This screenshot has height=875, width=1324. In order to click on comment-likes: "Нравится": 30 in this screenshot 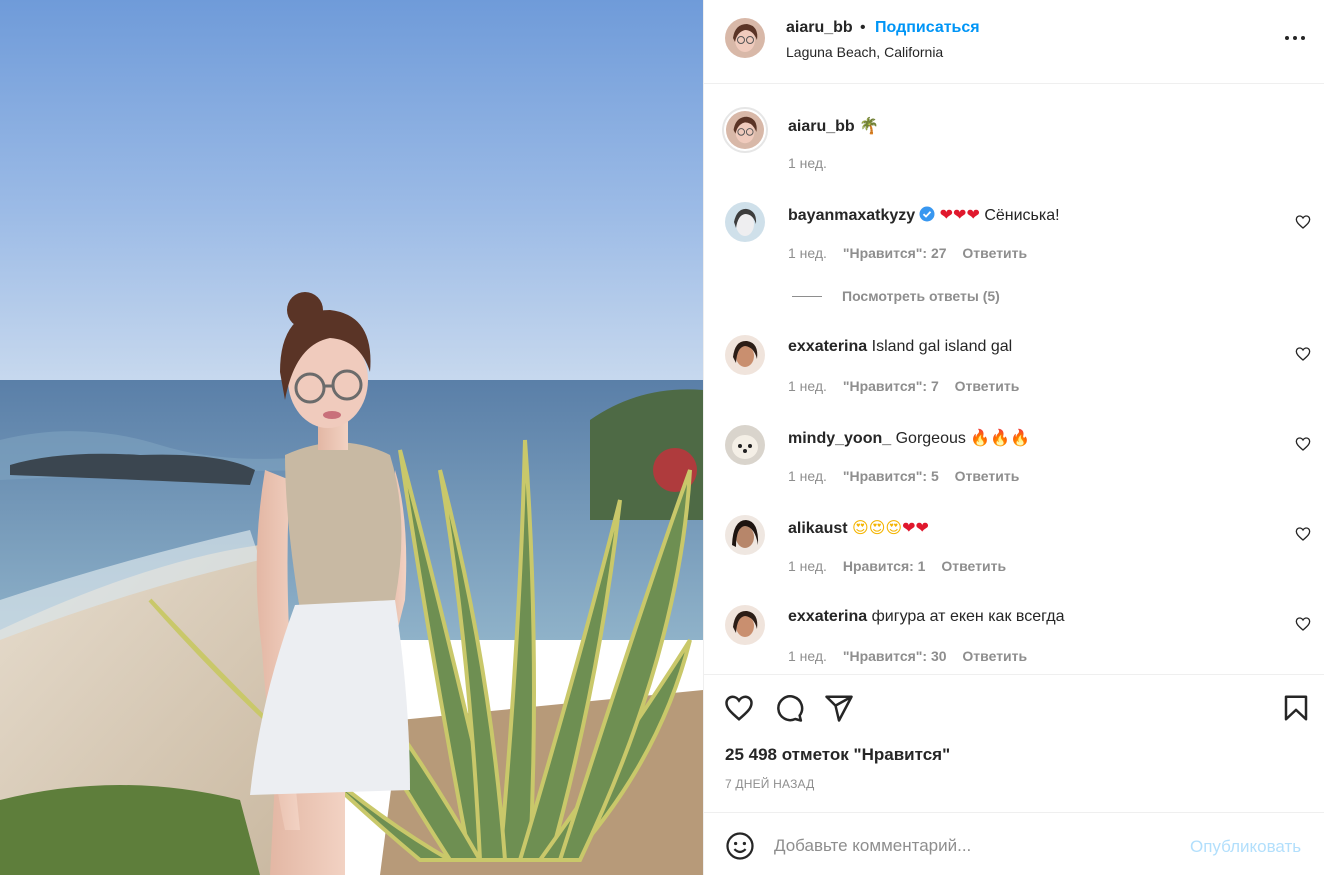, I will do `click(895, 656)`.